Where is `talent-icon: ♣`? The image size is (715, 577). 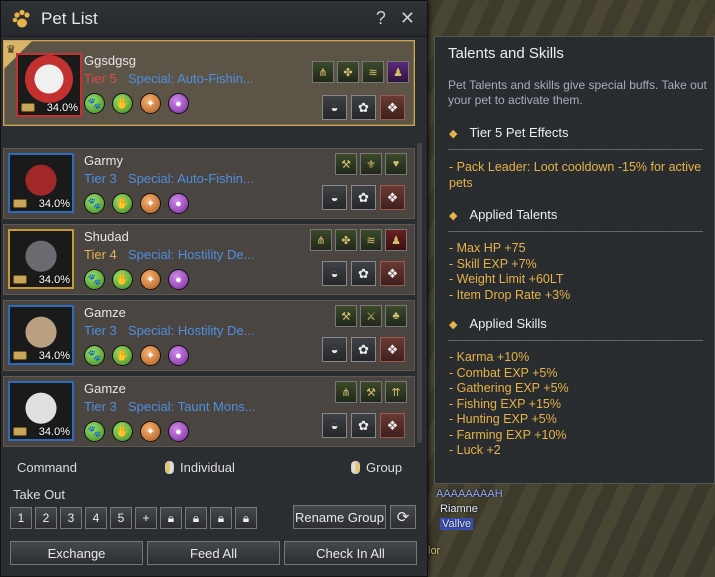 talent-icon: ♣ is located at coordinates (396, 316).